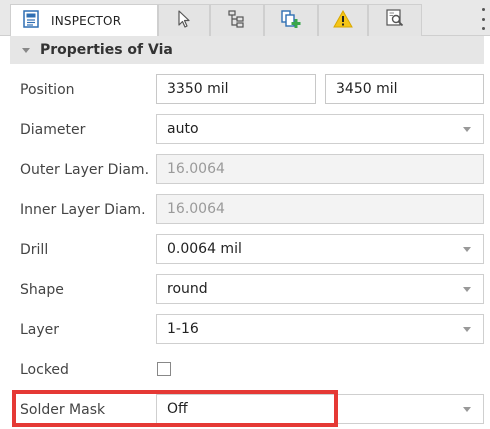 The height and width of the screenshot is (429, 490). What do you see at coordinates (164, 369) in the screenshot?
I see `locked-checkbox` at bounding box center [164, 369].